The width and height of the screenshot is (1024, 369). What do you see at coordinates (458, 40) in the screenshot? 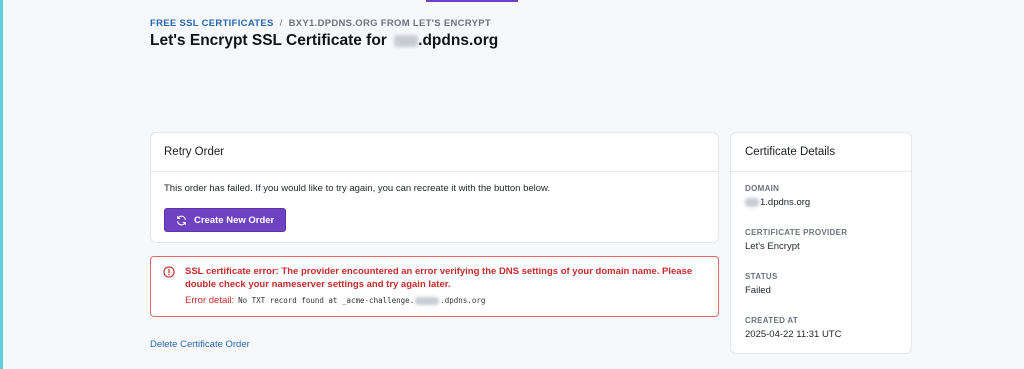
I see `page-title-suffix: .dpdns.org` at bounding box center [458, 40].